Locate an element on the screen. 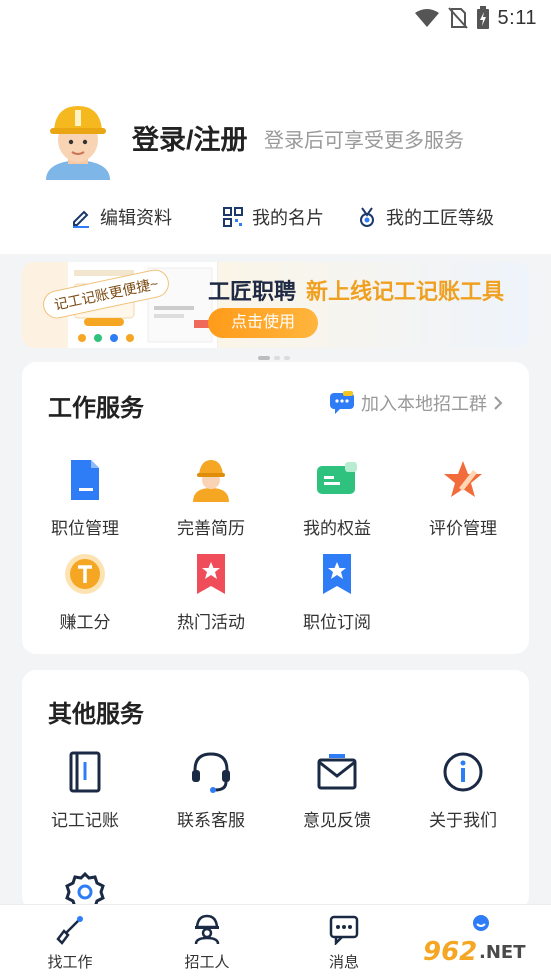  my-benefits-button: 我的权益 is located at coordinates (337, 498).